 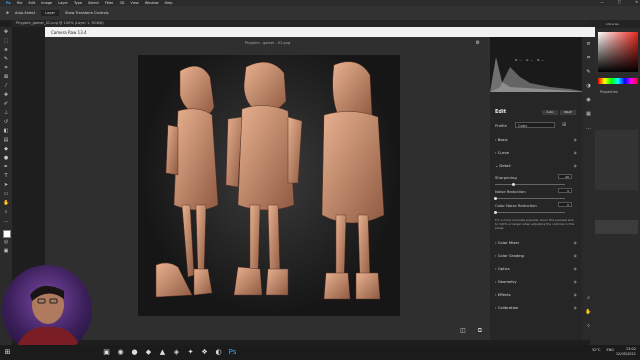 I want to click on menu-image: Image, so click(x=46, y=3).